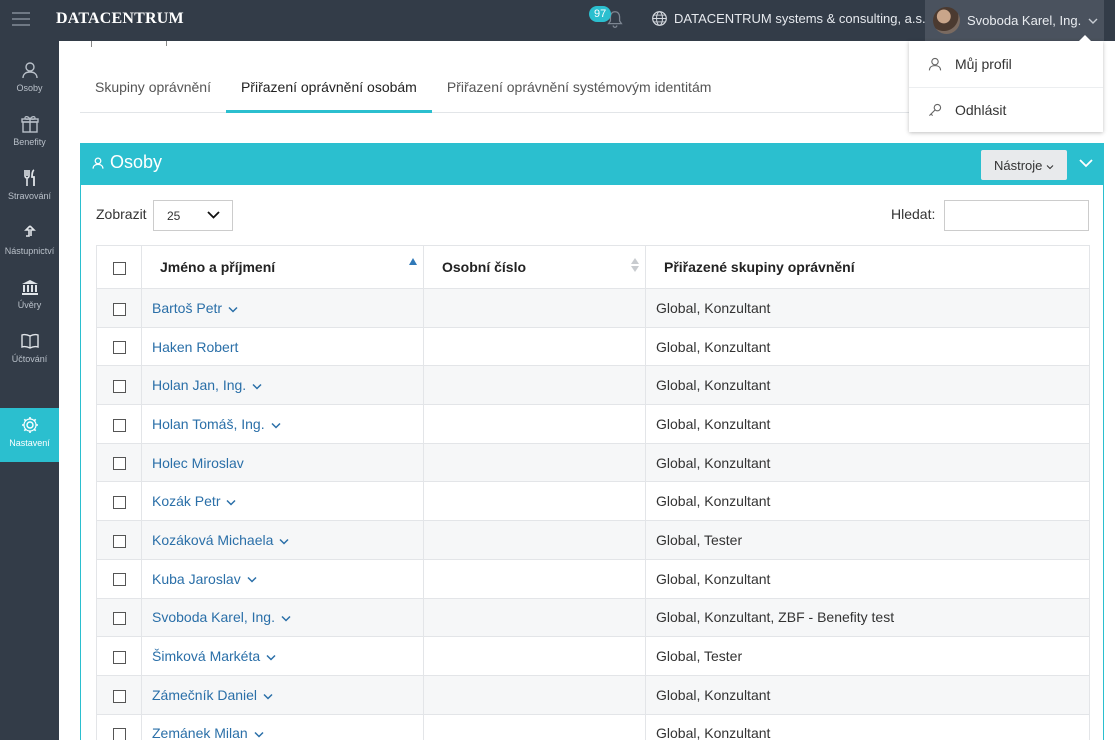  I want to click on sidebar-item-benefity: Benefity, so click(29, 134).